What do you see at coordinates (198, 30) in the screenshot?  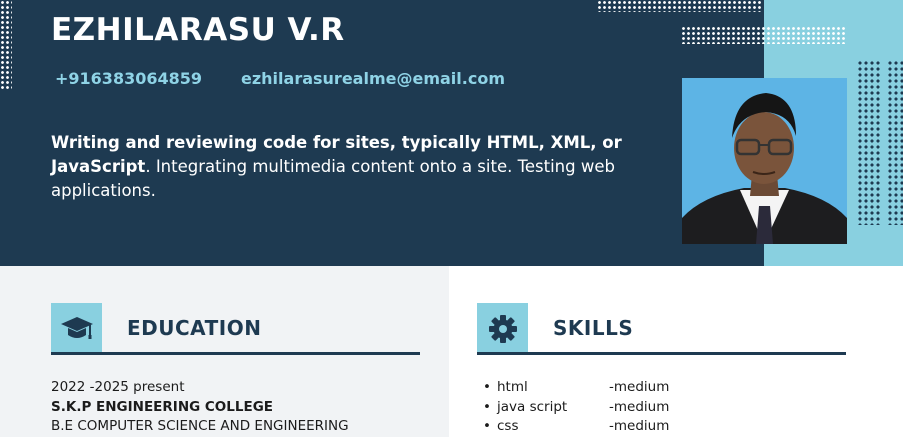 I see `person-name: EZHILARASU V.R` at bounding box center [198, 30].